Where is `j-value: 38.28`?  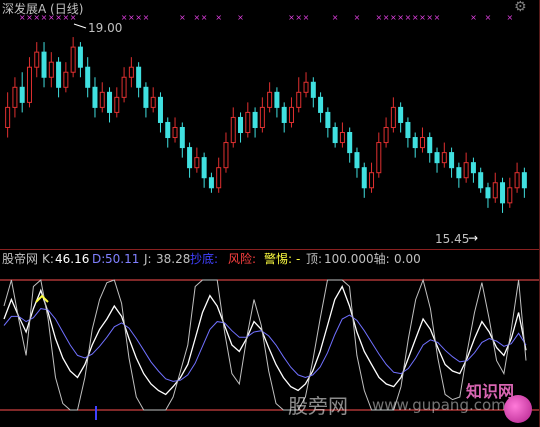
j-value: 38.28 is located at coordinates (173, 259).